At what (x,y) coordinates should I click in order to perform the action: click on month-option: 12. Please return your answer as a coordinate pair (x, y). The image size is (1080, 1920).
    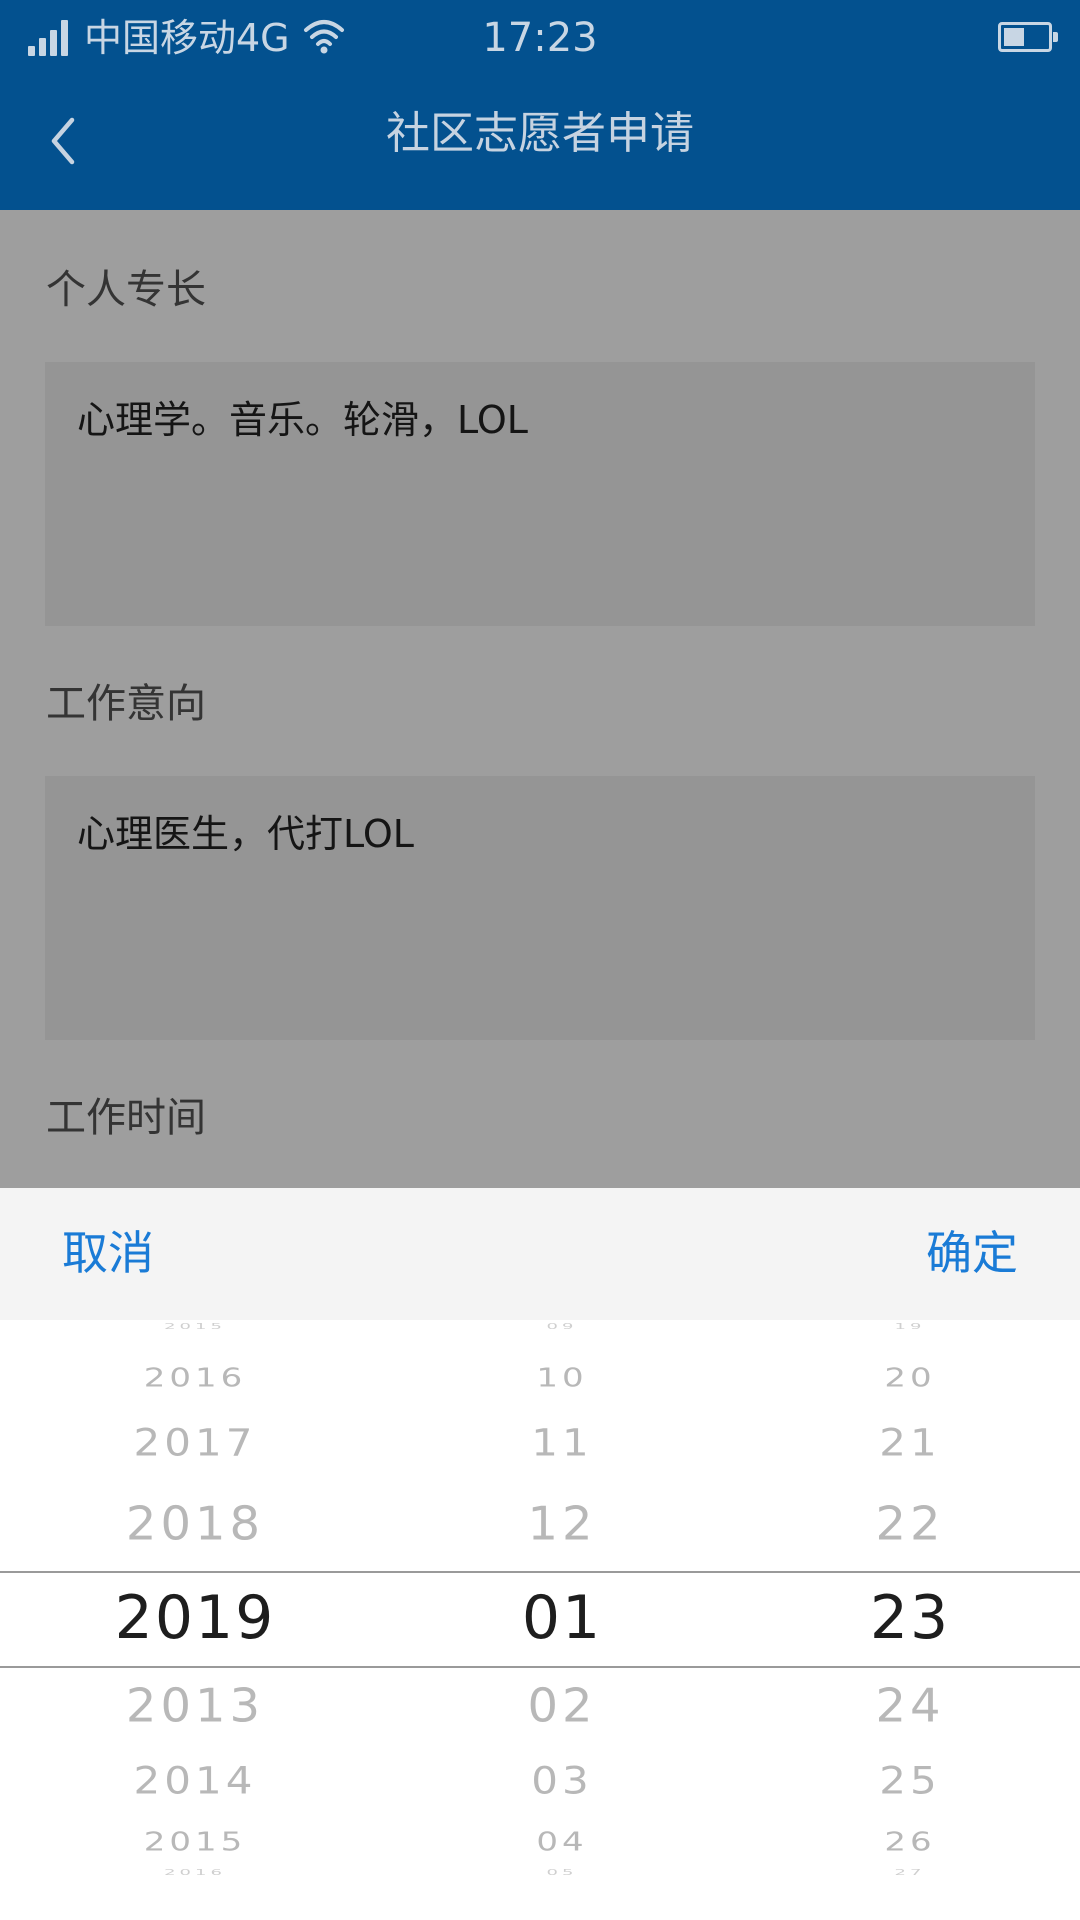
    Looking at the image, I should click on (562, 1524).